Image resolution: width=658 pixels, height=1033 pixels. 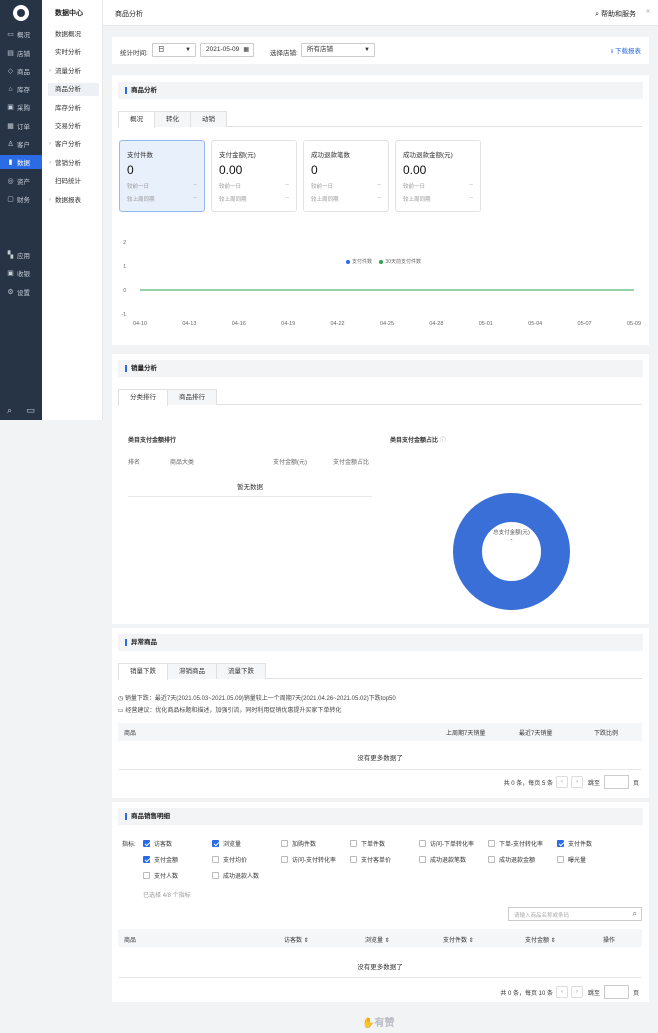 What do you see at coordinates (157, 843) in the screenshot?
I see `metric-checkbox: 访客数` at bounding box center [157, 843].